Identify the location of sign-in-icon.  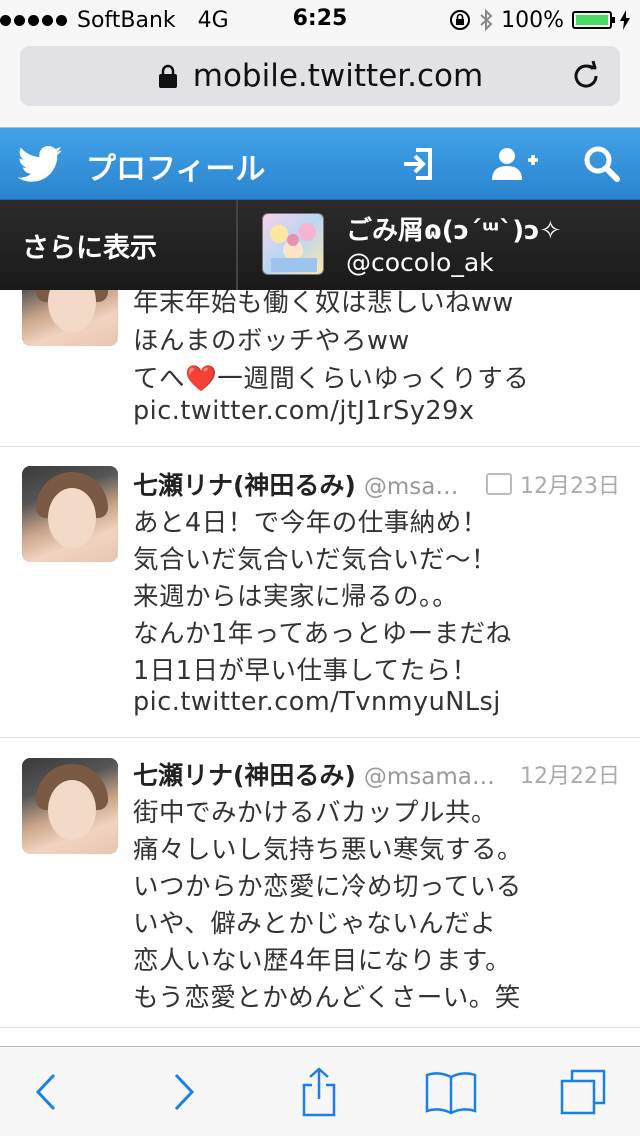
(418, 164).